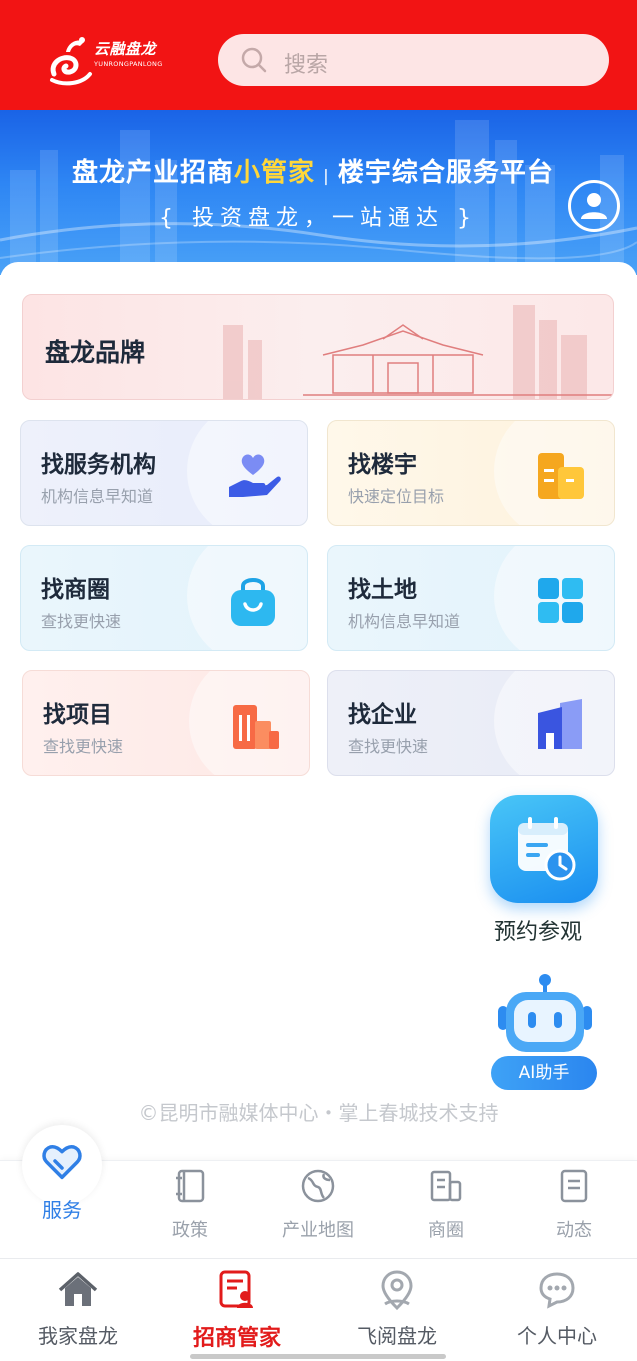 Image resolution: width=637 pixels, height=1361 pixels. What do you see at coordinates (190, 1205) in the screenshot?
I see `subnav-item-policy: 政策` at bounding box center [190, 1205].